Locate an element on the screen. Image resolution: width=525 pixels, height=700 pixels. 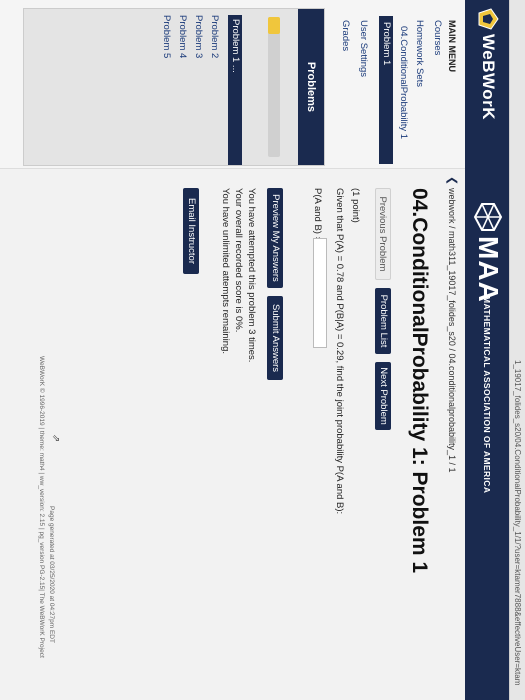
problem-points: (1 point) is located at coordinates (355, 205).